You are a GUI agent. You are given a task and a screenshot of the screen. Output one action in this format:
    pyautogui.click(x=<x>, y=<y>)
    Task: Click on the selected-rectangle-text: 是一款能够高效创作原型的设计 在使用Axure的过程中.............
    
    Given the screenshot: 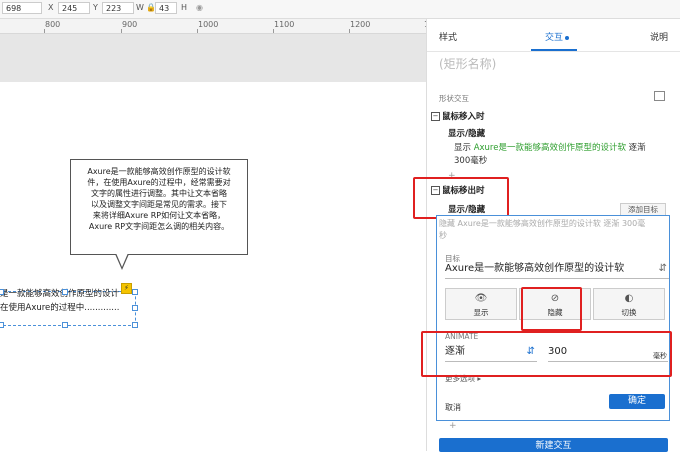 What is the action you would take?
    pyautogui.click(x=59, y=301)
    